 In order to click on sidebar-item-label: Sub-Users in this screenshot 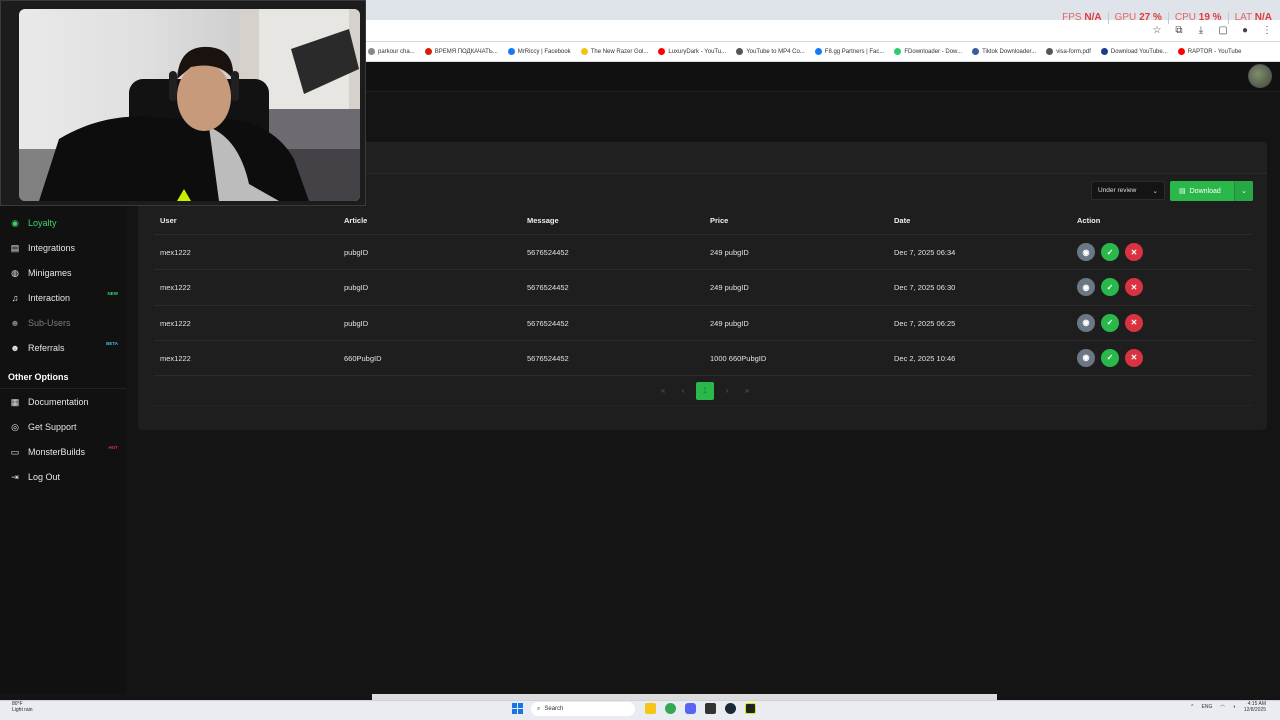, I will do `click(49, 323)`.